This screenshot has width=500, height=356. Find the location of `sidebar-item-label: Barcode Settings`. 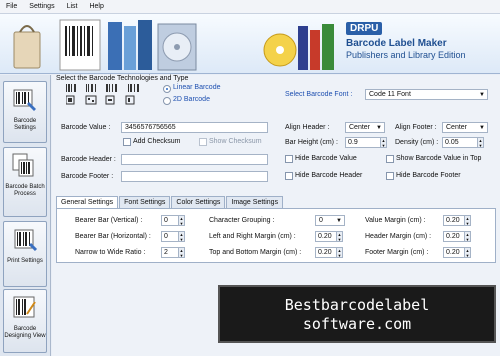

sidebar-item-label: Barcode Settings is located at coordinates (25, 124).